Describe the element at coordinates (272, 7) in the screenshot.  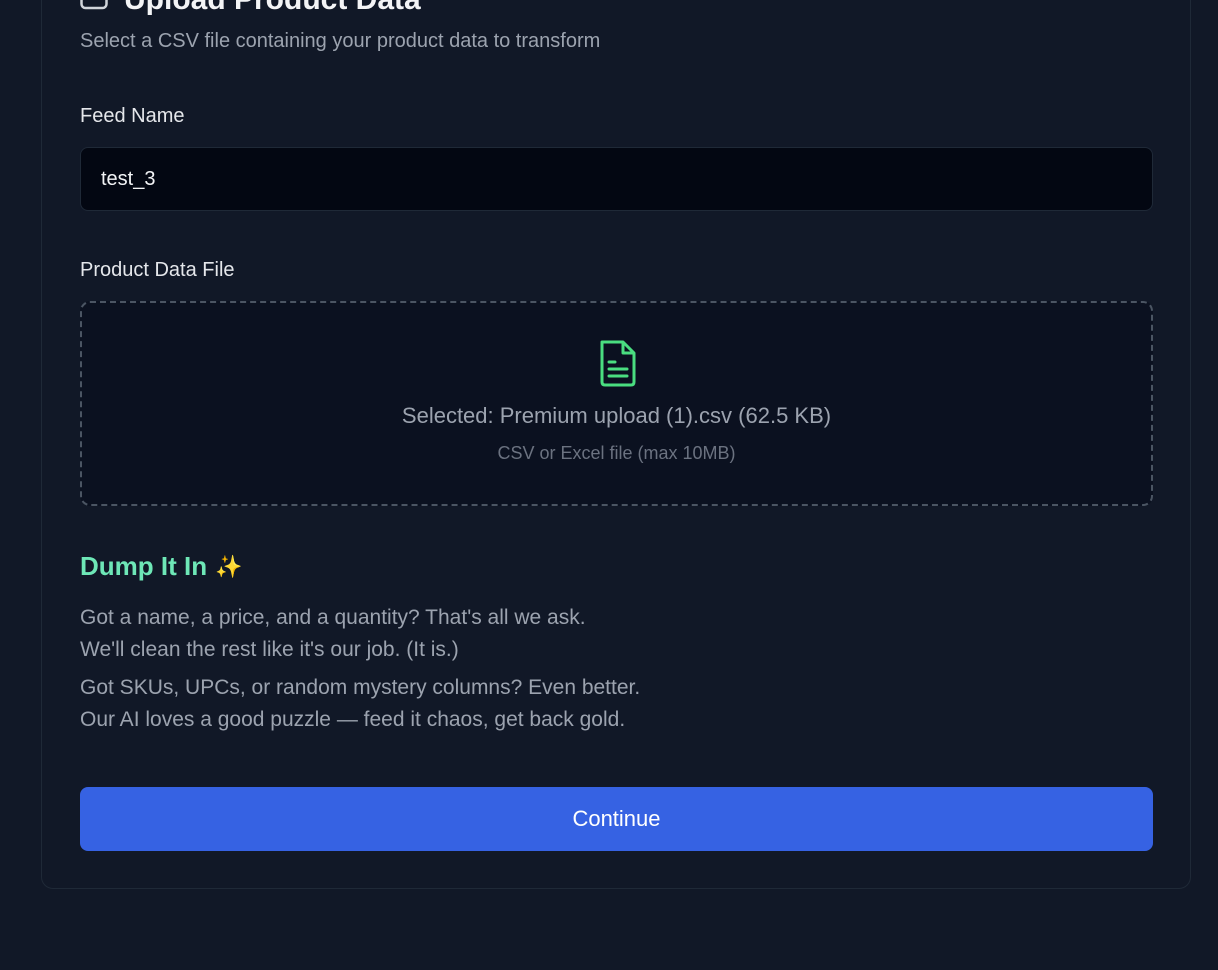
I see `page-title: Upload Product Data` at that location.